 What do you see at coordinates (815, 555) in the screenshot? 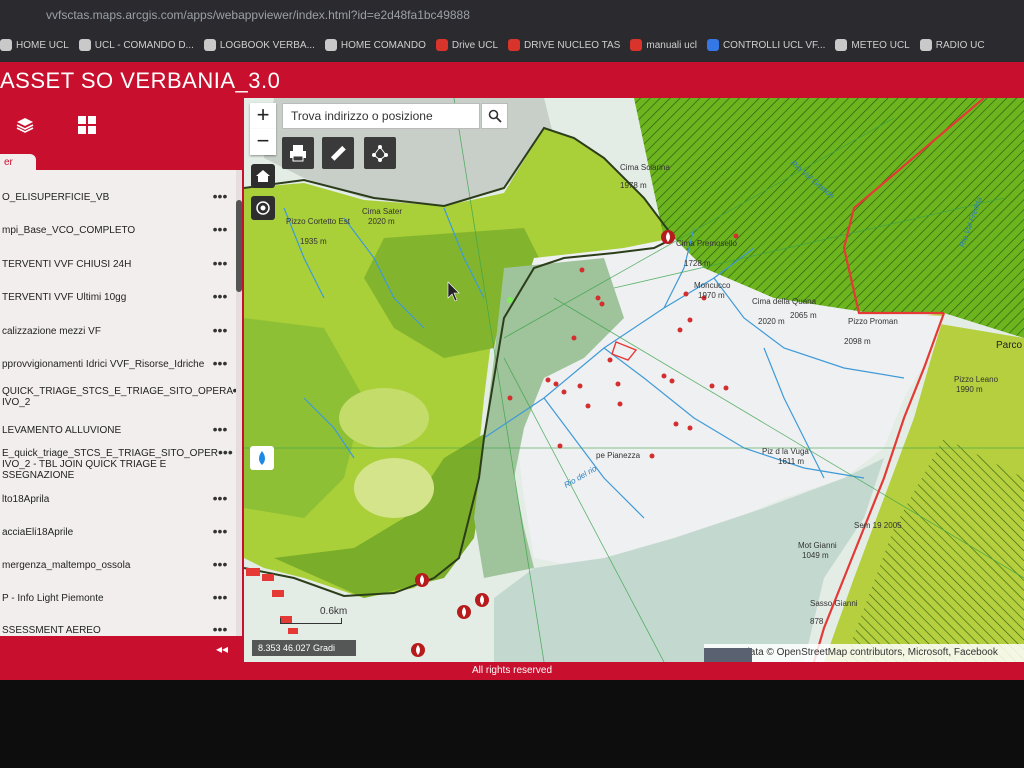
I see `map-label: 1049 m` at bounding box center [815, 555].